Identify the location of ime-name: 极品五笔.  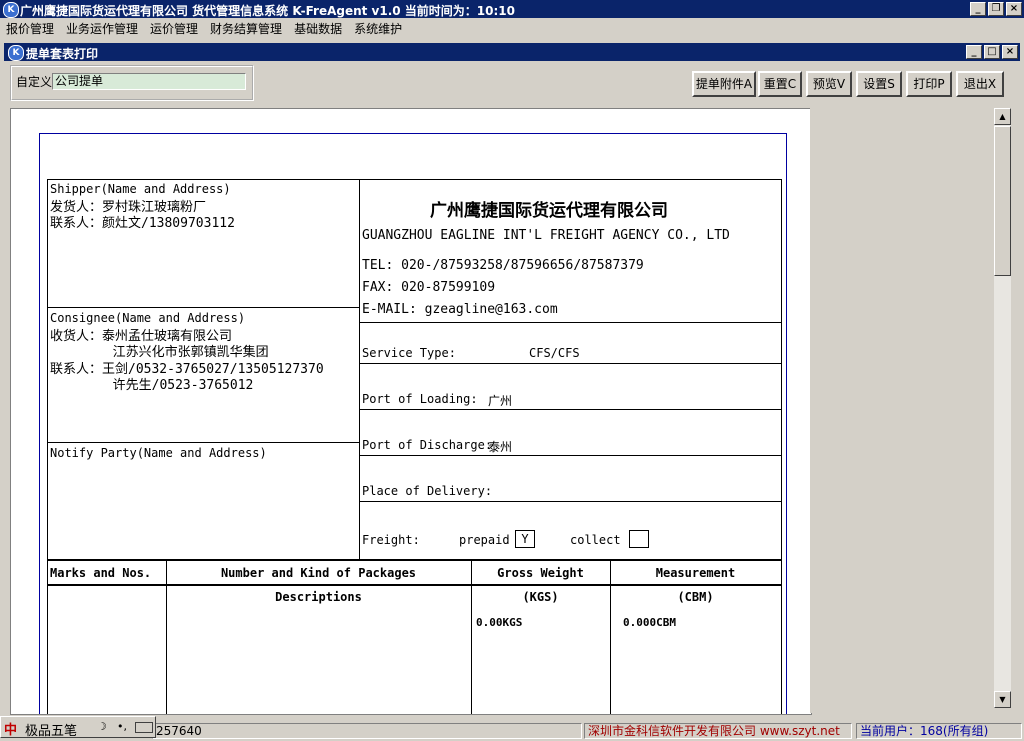
(51, 731).